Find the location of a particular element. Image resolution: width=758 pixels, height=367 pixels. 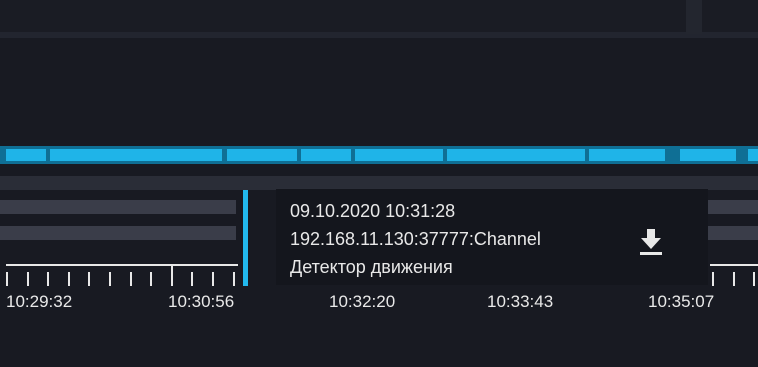

top-panel-block is located at coordinates (694, 17).